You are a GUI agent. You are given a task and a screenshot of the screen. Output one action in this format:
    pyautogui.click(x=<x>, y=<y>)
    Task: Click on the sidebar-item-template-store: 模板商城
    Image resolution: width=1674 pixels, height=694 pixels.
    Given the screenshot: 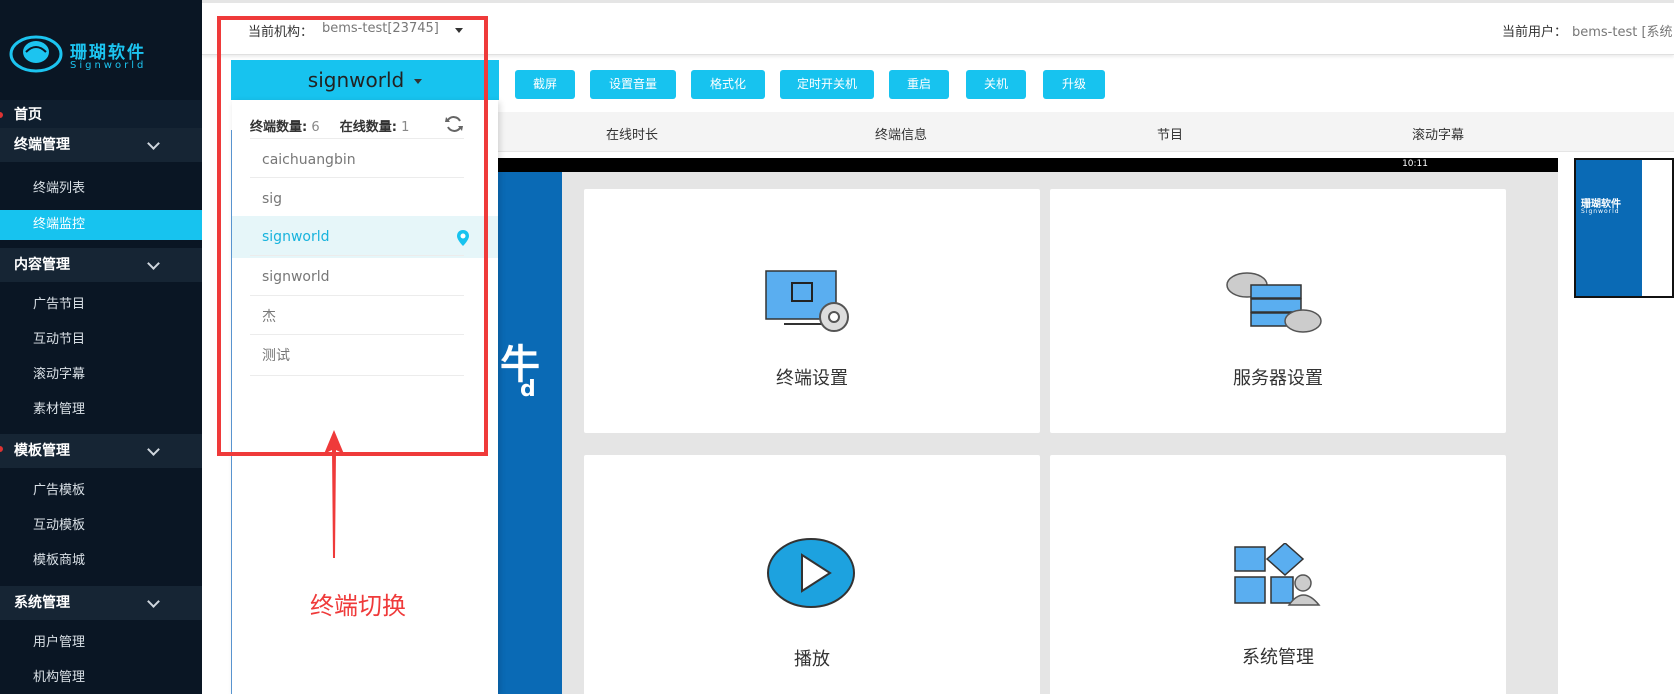 What is the action you would take?
    pyautogui.click(x=101, y=561)
    